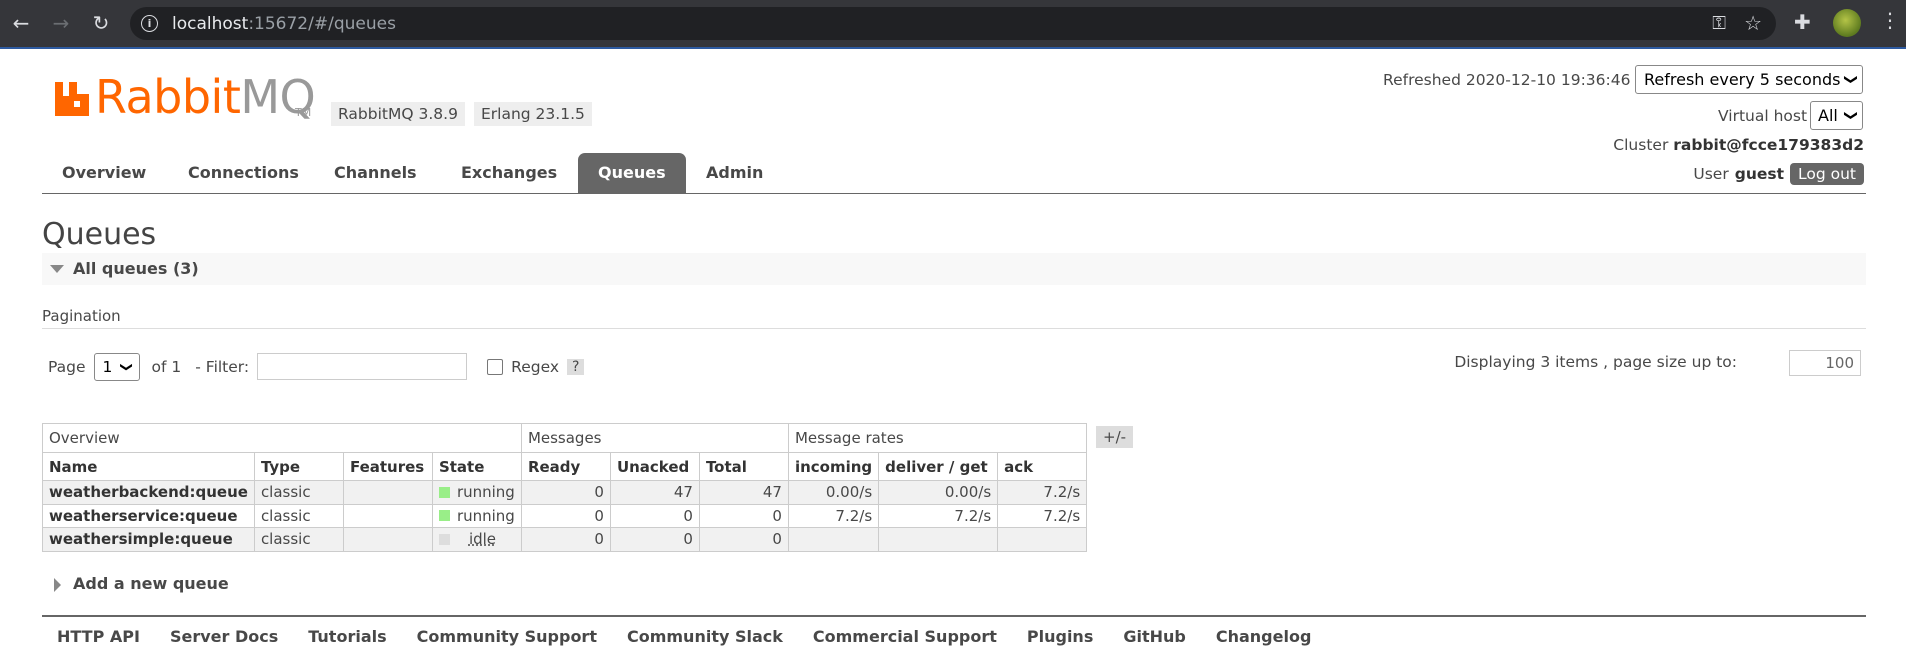 This screenshot has height=655, width=1906. Describe the element at coordinates (954, 269) in the screenshot. I see `all-queues-section-toggle: All queues (3)` at that location.